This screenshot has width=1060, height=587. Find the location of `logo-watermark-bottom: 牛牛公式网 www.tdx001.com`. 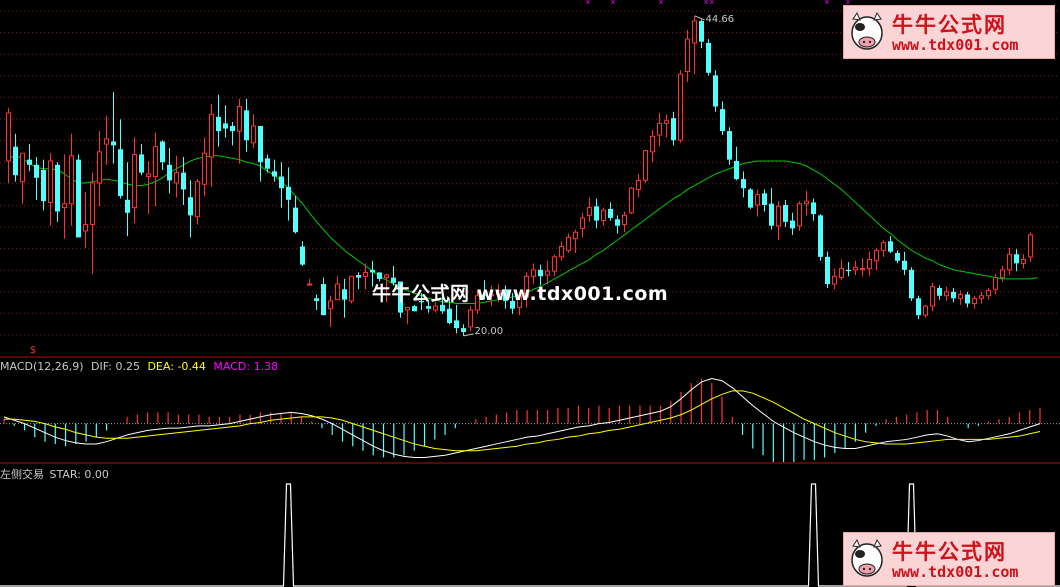

logo-watermark-bottom: 牛牛公式网 www.tdx001.com is located at coordinates (949, 559).